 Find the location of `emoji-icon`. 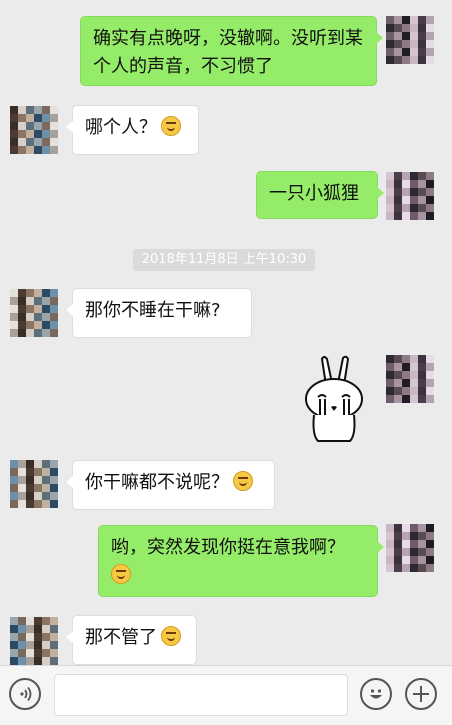

emoji-icon is located at coordinates (376, 694).